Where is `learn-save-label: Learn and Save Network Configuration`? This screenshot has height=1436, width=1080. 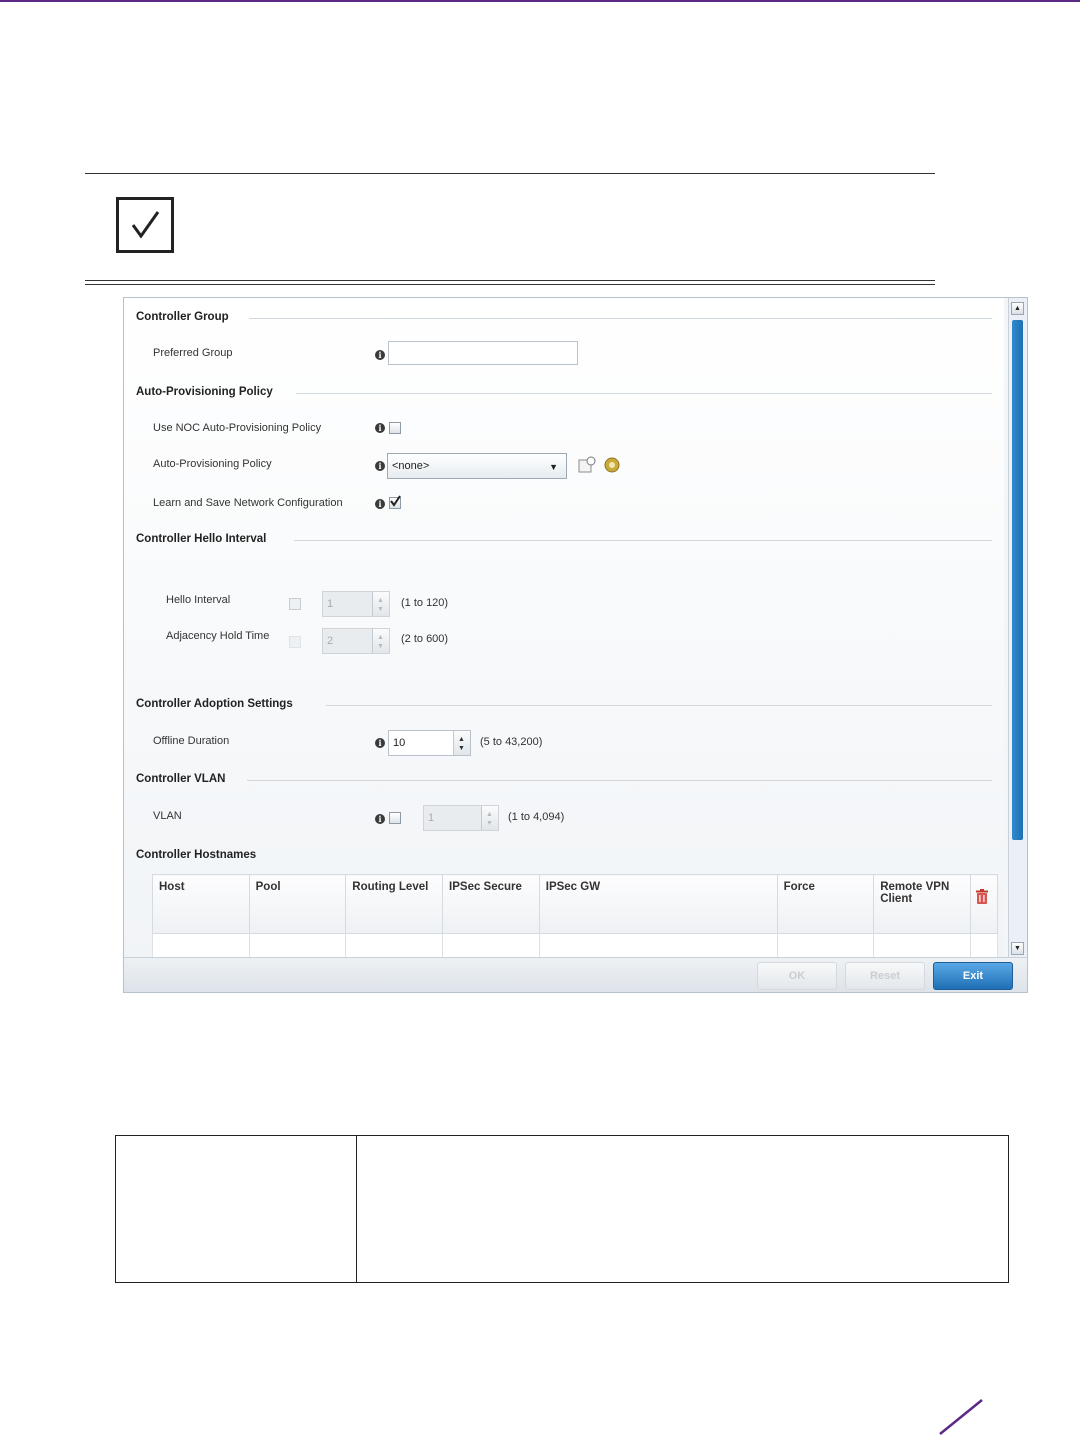 learn-save-label: Learn and Save Network Configuration is located at coordinates (248, 503).